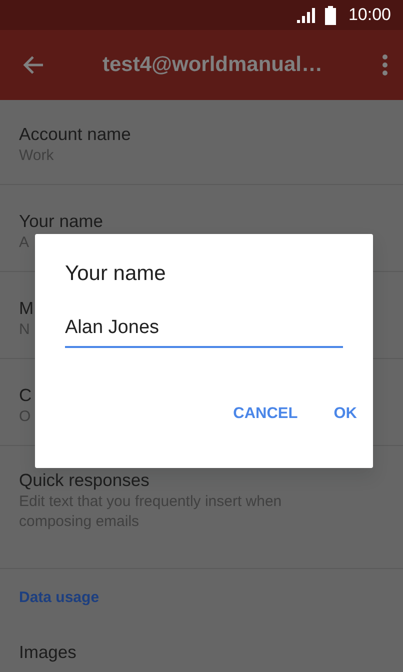 This screenshot has width=403, height=672. Describe the element at coordinates (59, 598) in the screenshot. I see `section-header: Data usage` at that location.